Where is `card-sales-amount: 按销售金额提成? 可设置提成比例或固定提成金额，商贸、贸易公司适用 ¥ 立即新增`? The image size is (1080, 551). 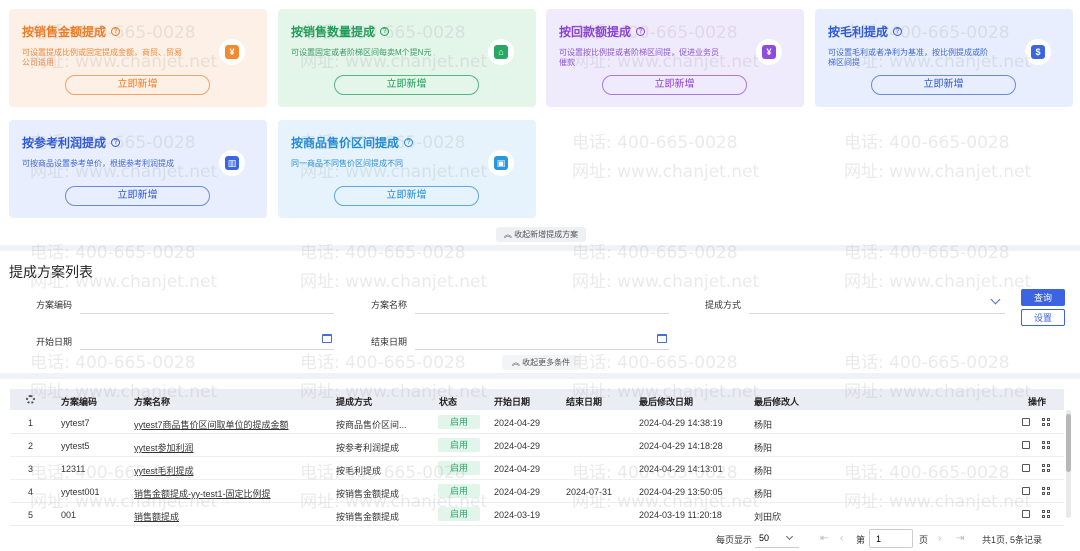 card-sales-amount: 按销售金额提成? 可设置提成比例或固定提成金额，商贸、贸易公司适用 ¥ 立即新增 is located at coordinates (138, 58).